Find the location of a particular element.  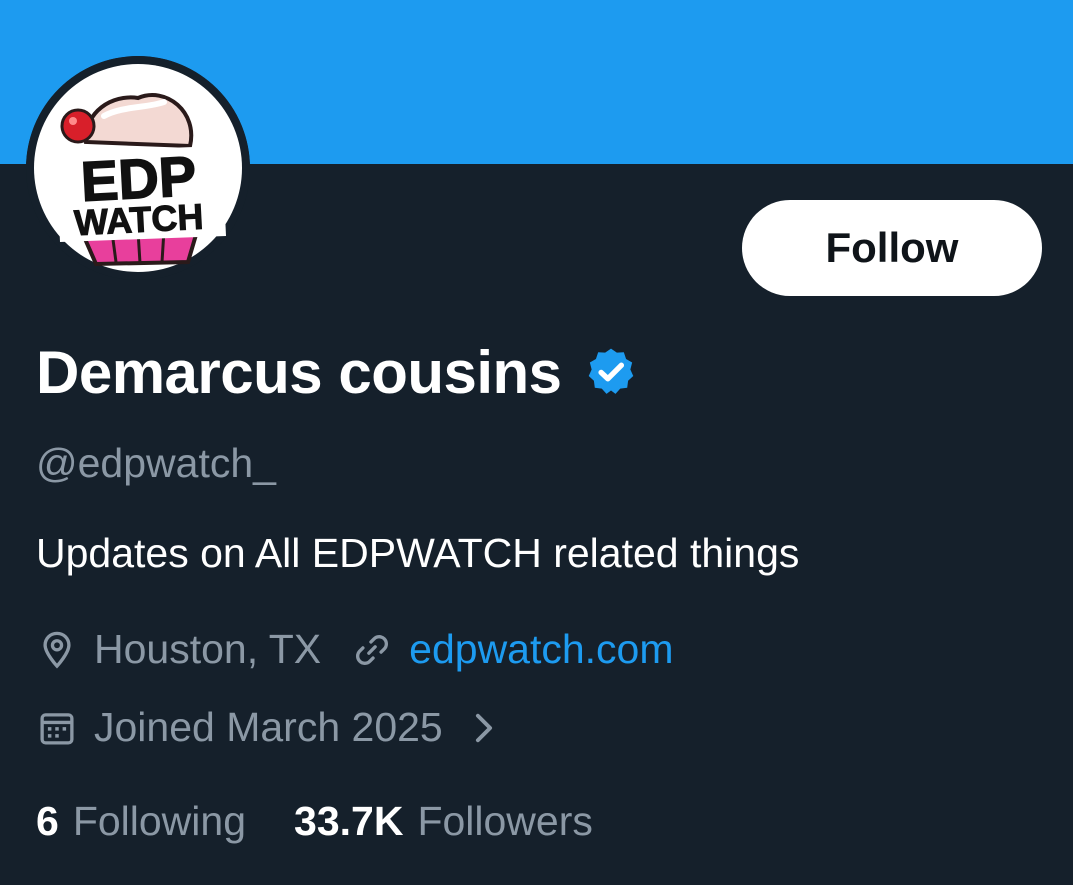

profile-meta-location-link: Houston, TX edpwatch.com is located at coordinates (355, 649).